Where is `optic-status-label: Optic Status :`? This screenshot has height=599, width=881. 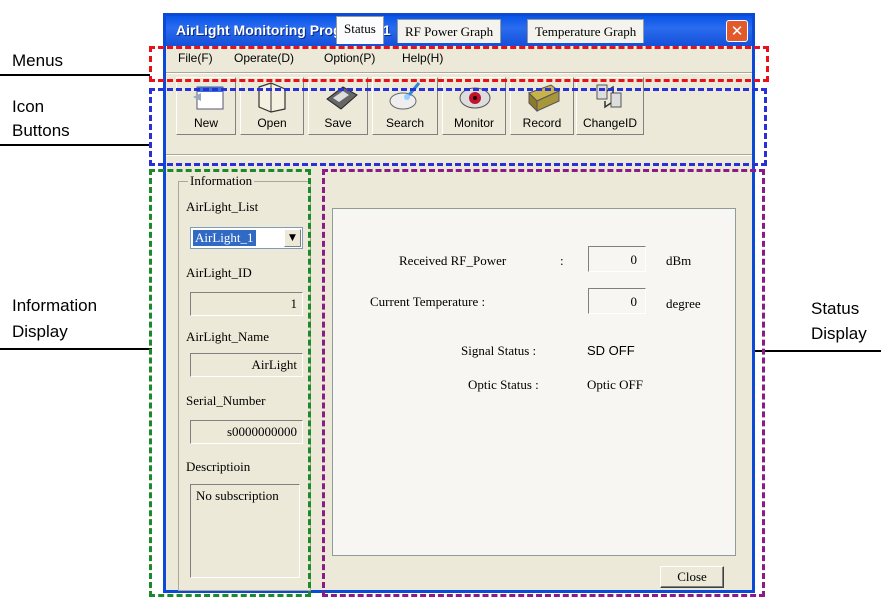 optic-status-label: Optic Status : is located at coordinates (503, 384).